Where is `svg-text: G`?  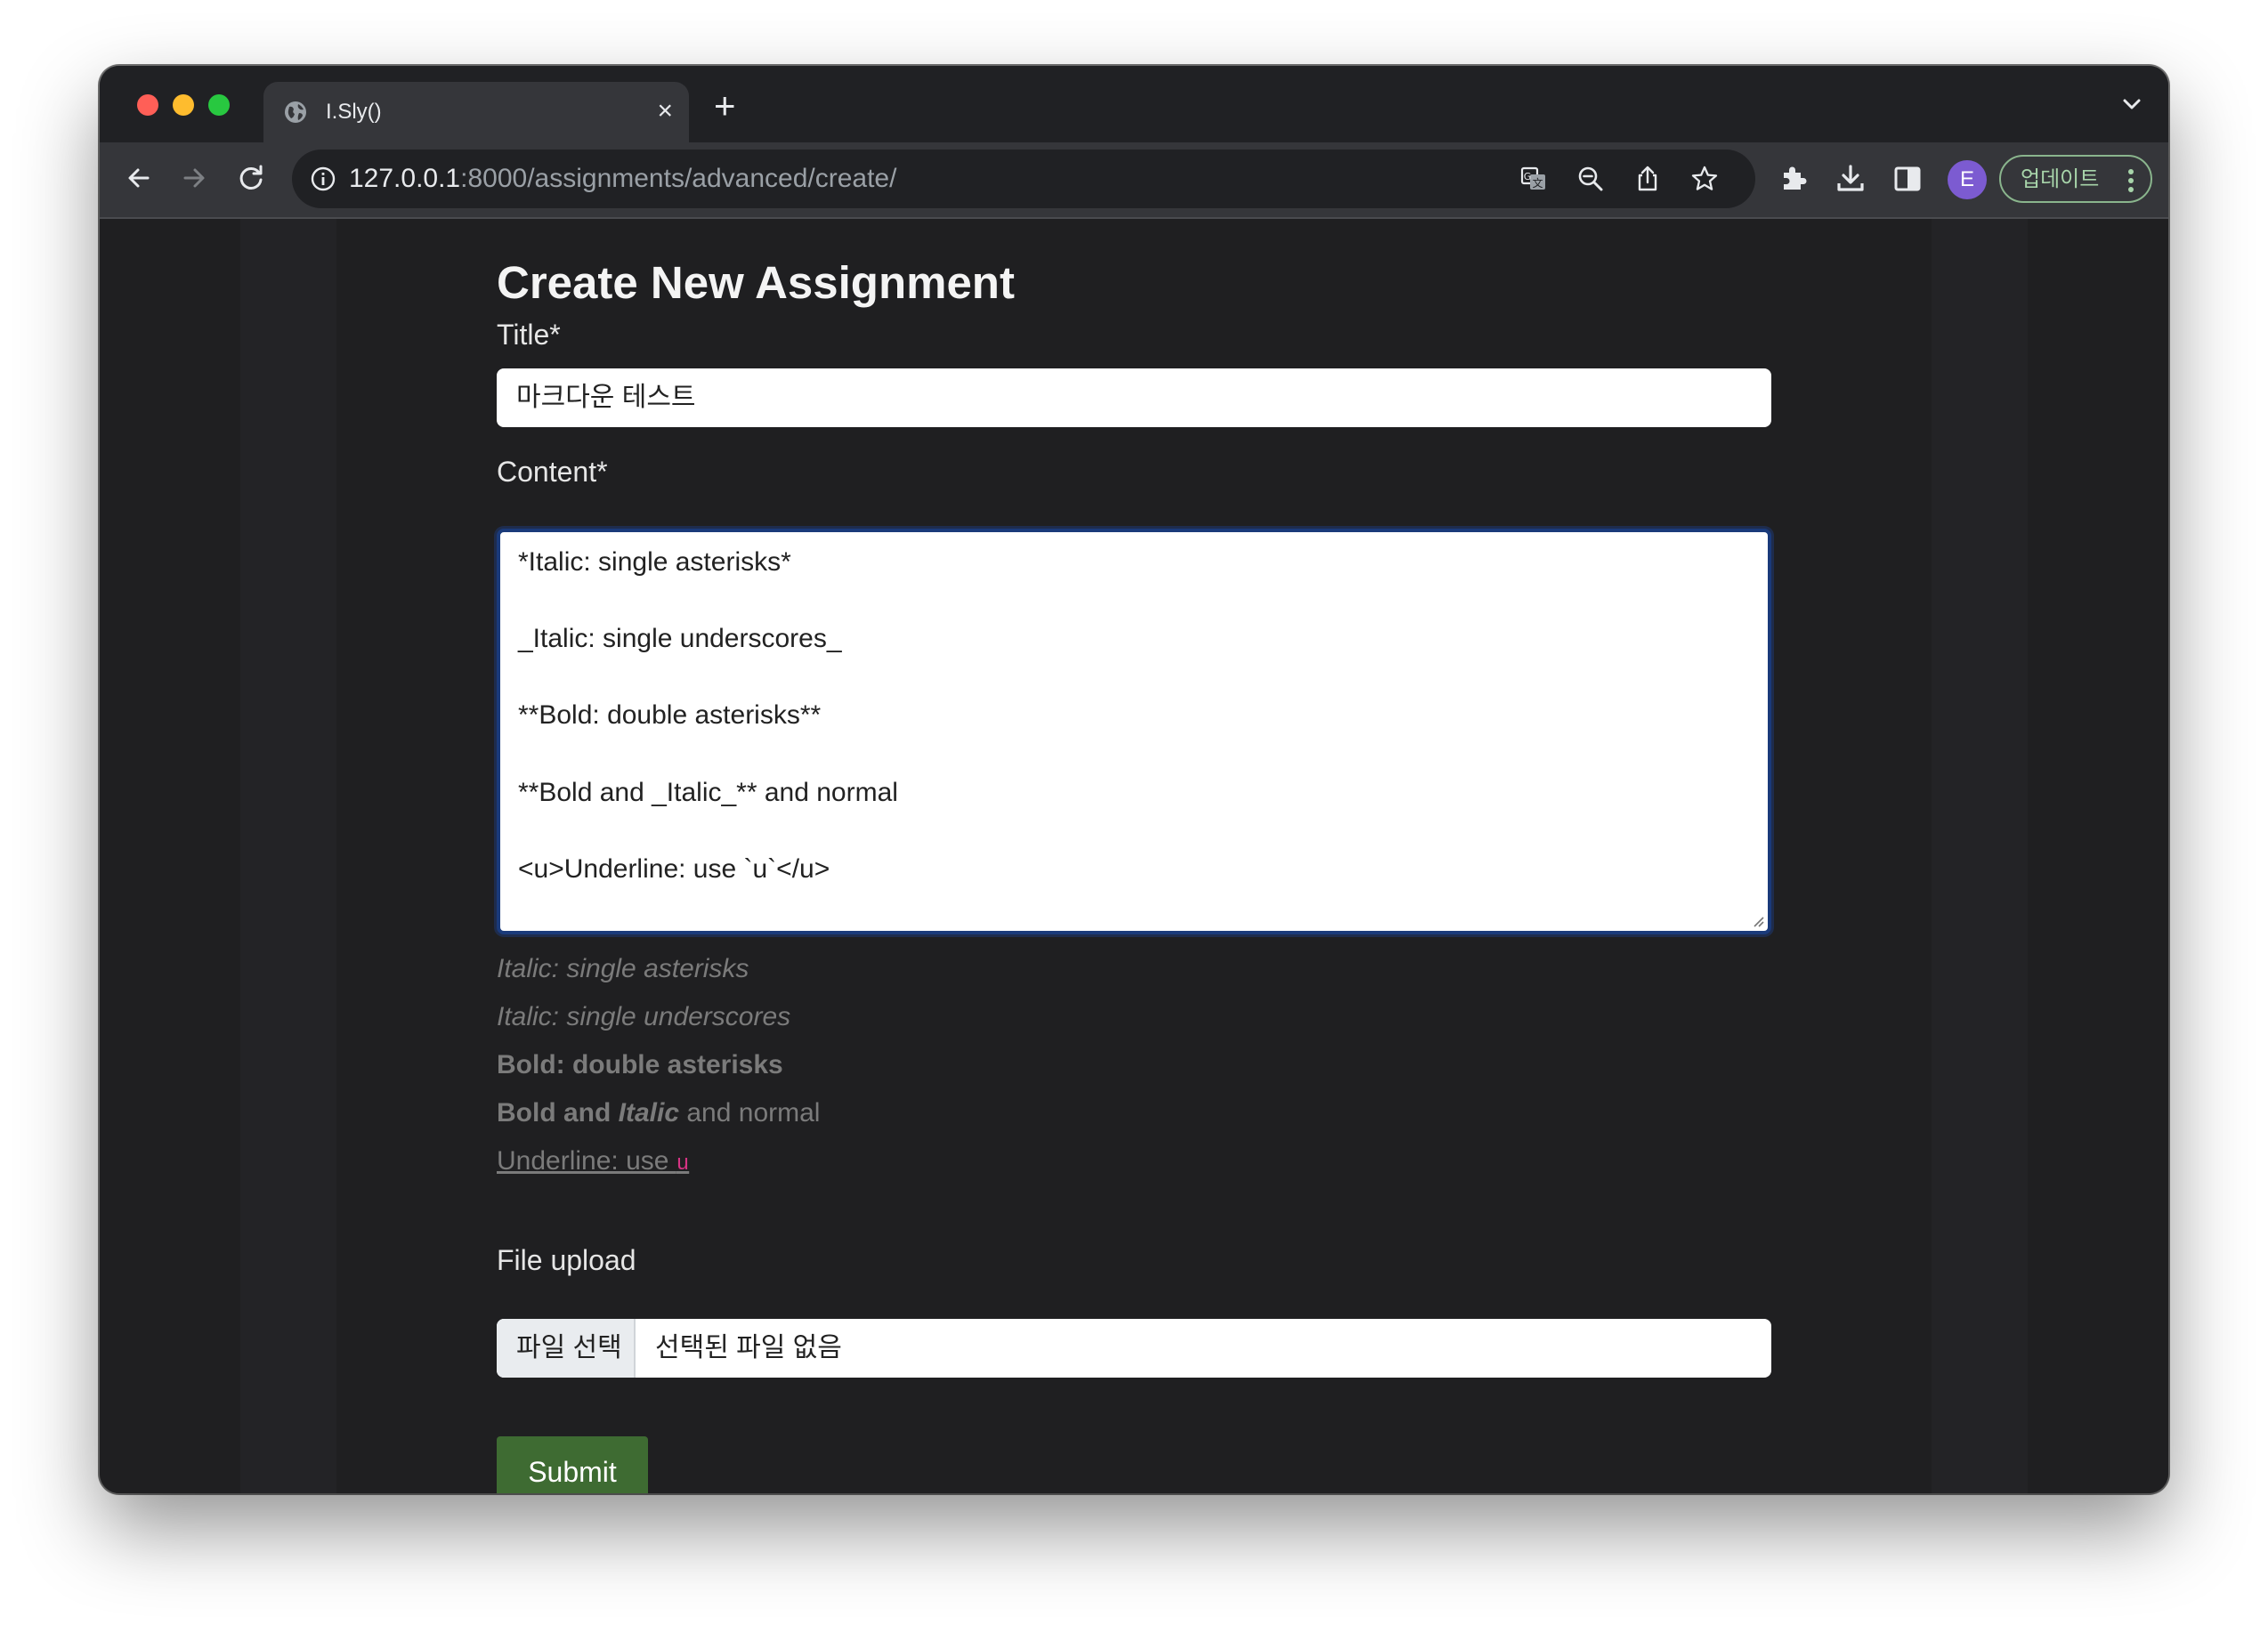 svg-text: G is located at coordinates (1528, 177).